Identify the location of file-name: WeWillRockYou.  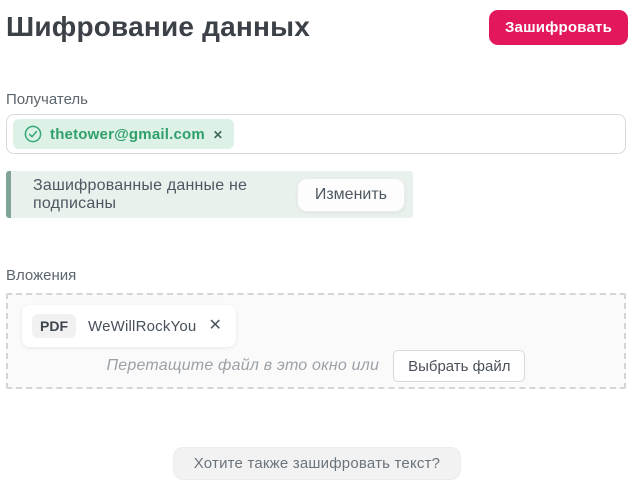
(142, 326).